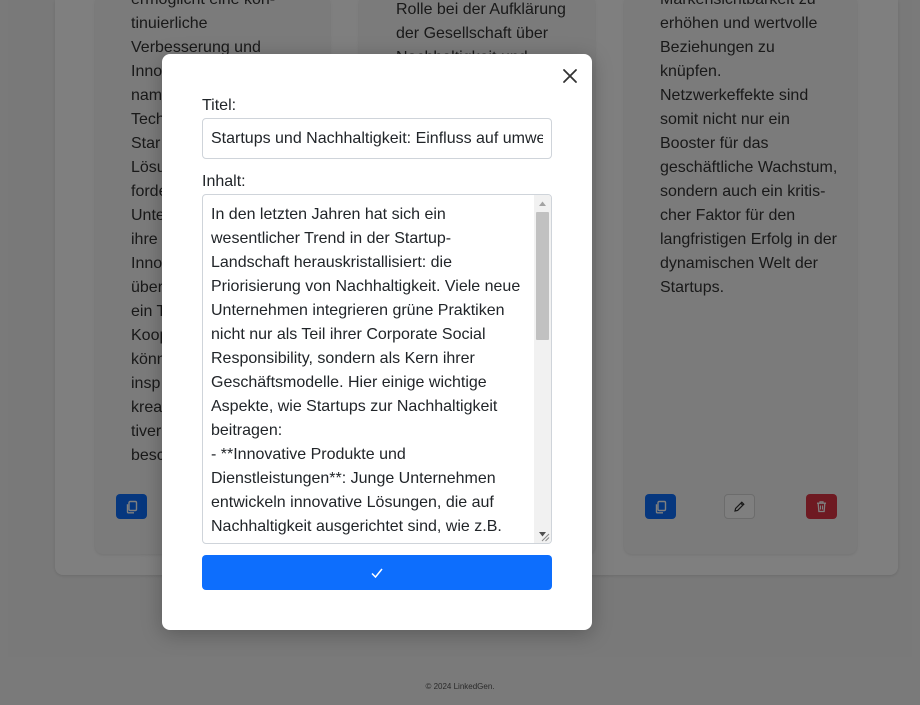 The image size is (920, 705). Describe the element at coordinates (542, 276) in the screenshot. I see `scroll-thumb` at that location.